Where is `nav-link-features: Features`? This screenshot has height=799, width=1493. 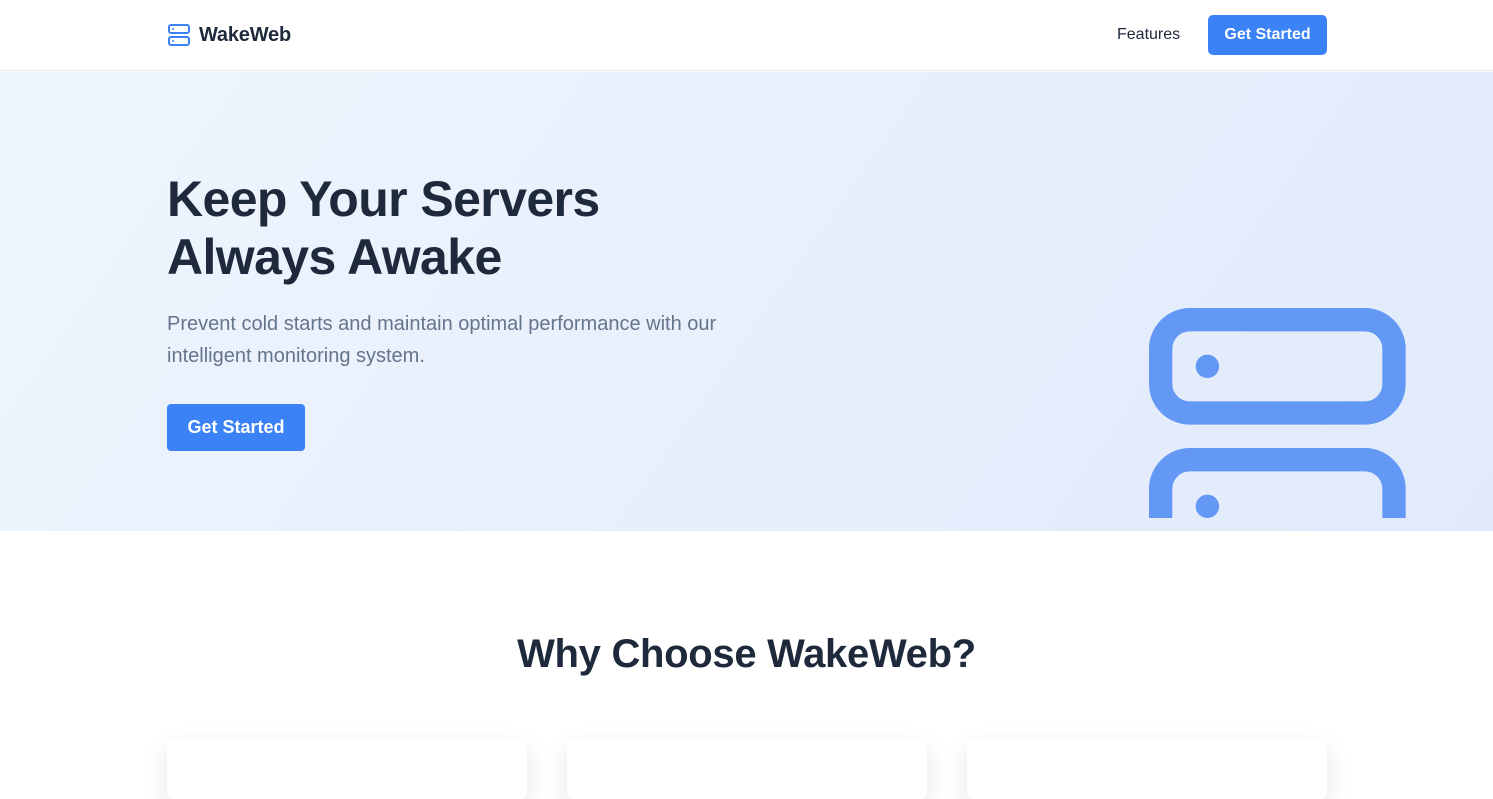 nav-link-features: Features is located at coordinates (1148, 35).